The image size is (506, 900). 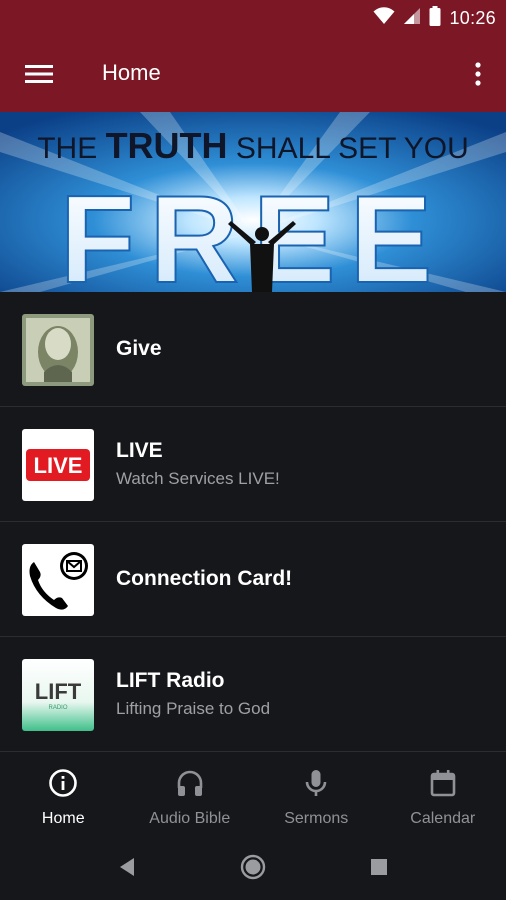 I want to click on tab-audio-bible: Audio Bible, so click(x=190, y=793).